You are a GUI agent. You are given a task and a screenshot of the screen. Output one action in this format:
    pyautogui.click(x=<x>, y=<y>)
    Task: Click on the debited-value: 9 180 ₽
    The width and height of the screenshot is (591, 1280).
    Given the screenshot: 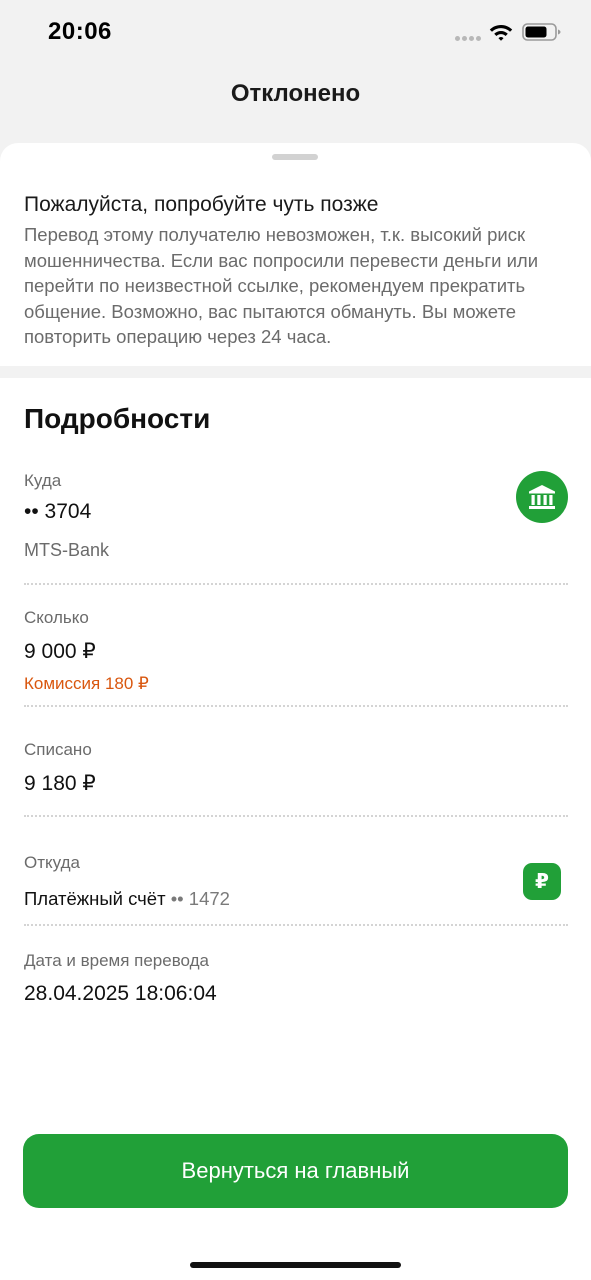 What is the action you would take?
    pyautogui.click(x=60, y=783)
    